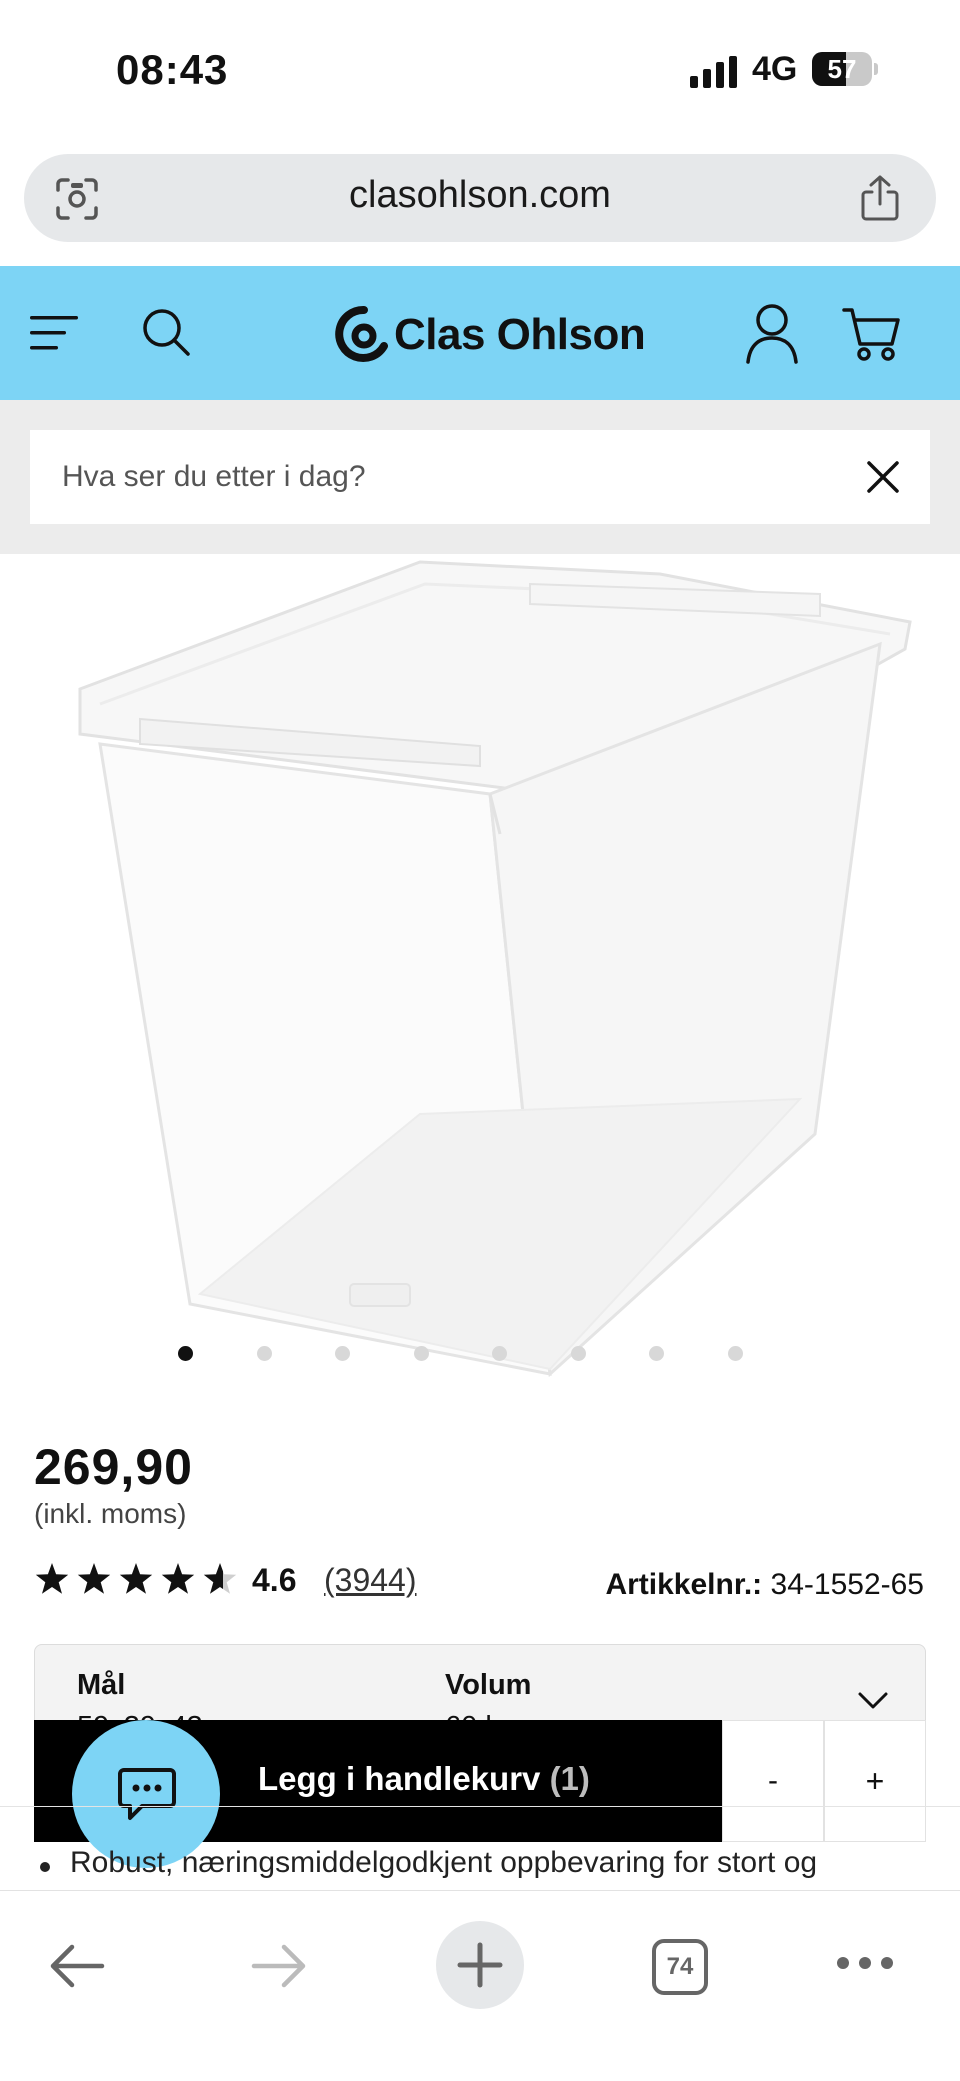  Describe the element at coordinates (274, 1580) in the screenshot. I see `rating-value: 4.6` at that location.